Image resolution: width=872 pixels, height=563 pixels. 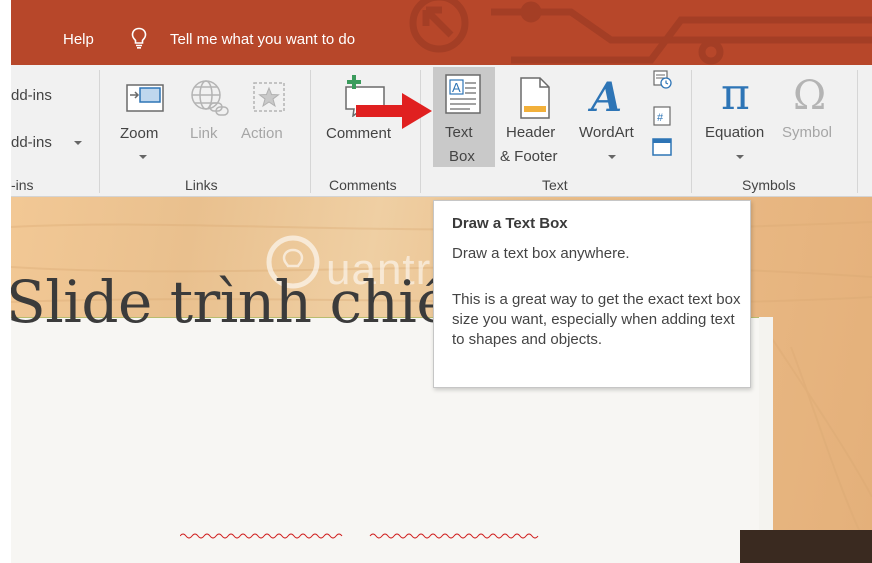 I want to click on tooltip-summary: Draw a text box anywhere., so click(x=541, y=253).